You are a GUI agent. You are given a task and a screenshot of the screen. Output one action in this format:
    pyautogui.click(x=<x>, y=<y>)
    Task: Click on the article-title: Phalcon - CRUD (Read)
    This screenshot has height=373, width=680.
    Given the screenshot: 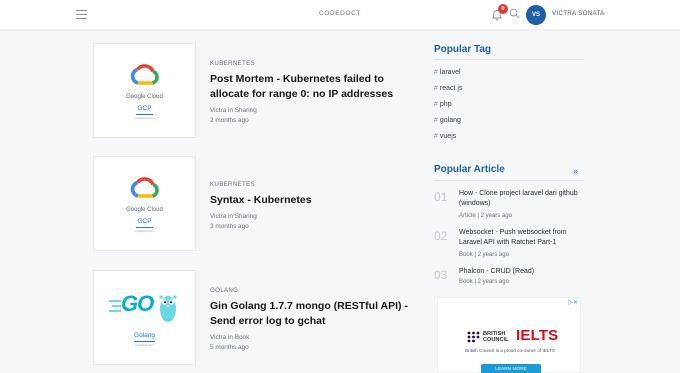 What is the action you would take?
    pyautogui.click(x=523, y=272)
    